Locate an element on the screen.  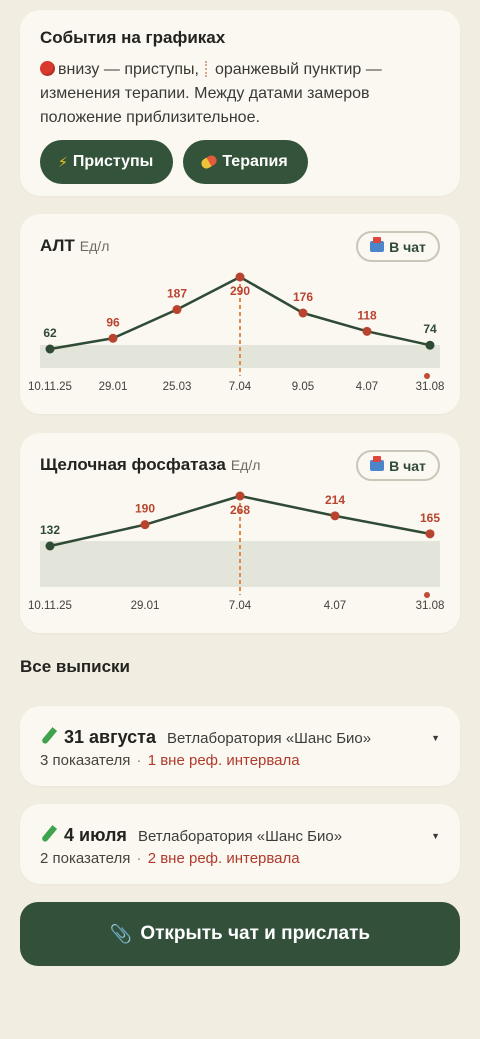
data-label: 62 is located at coordinates (50, 333).